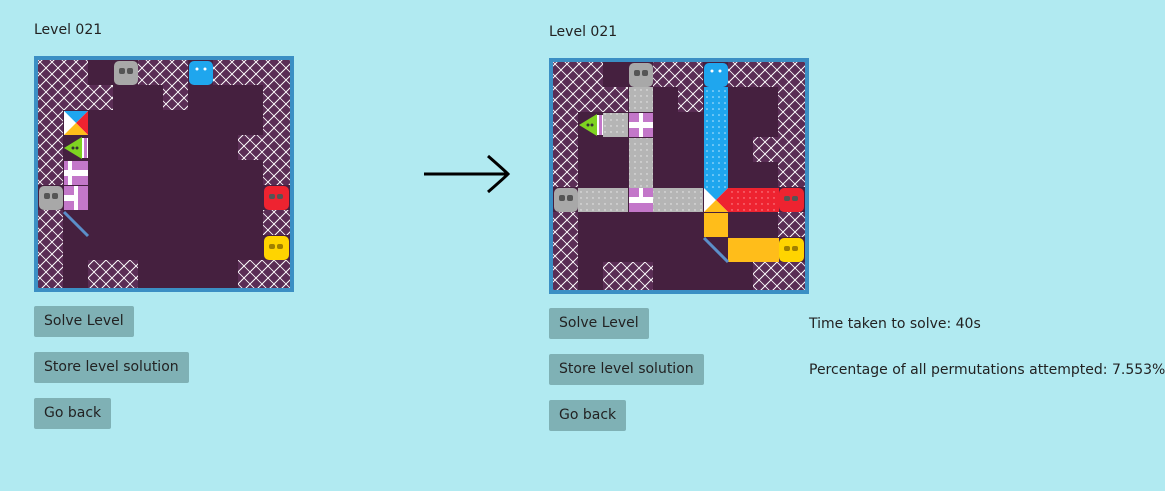  I want to click on blue-path, so click(716, 137).